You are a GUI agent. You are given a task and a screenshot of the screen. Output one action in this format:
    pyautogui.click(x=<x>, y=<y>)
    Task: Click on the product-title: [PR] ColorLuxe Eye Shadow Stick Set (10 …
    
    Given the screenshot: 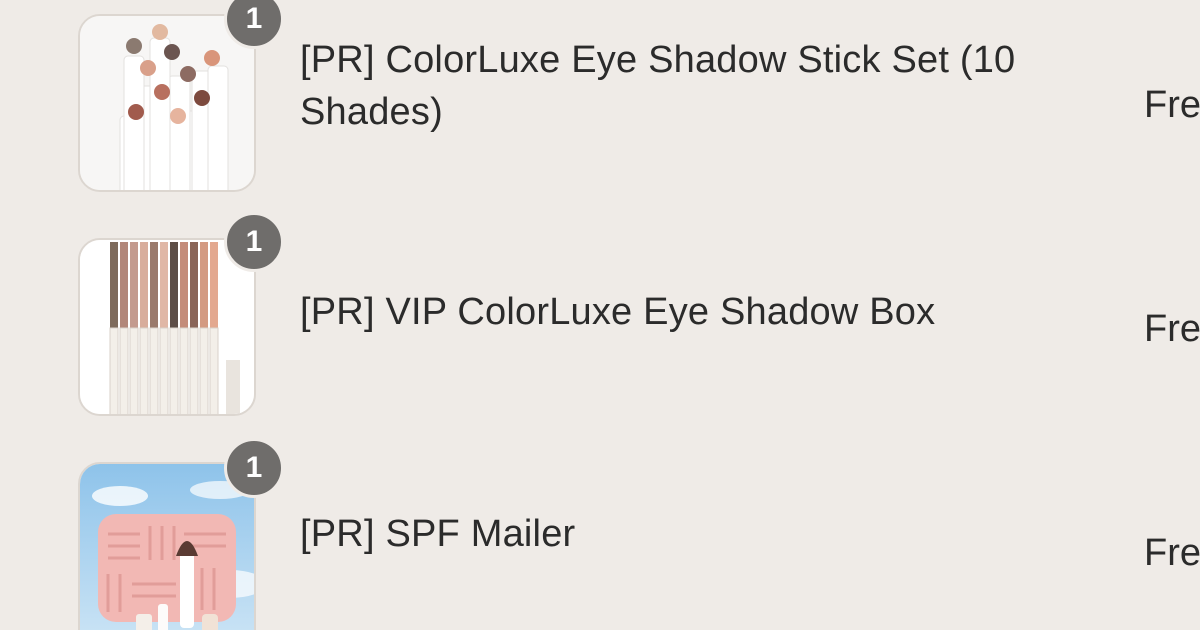 What is the action you would take?
    pyautogui.click(x=680, y=86)
    